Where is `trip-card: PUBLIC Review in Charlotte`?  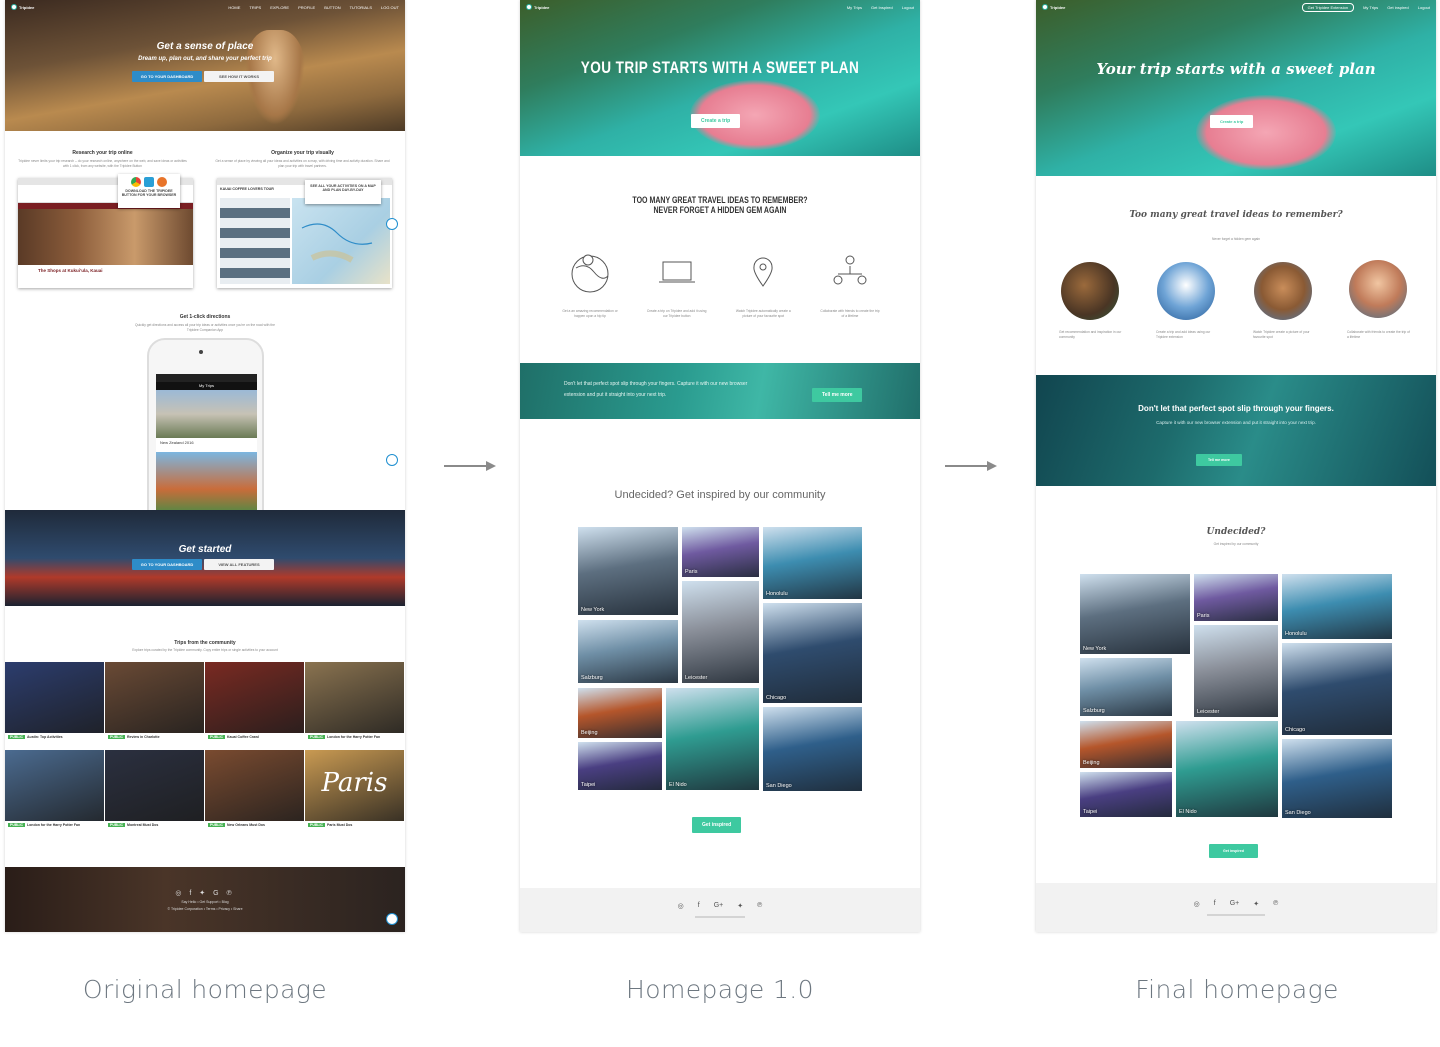
trip-card: PUBLIC Review in Charlotte is located at coordinates (154, 705).